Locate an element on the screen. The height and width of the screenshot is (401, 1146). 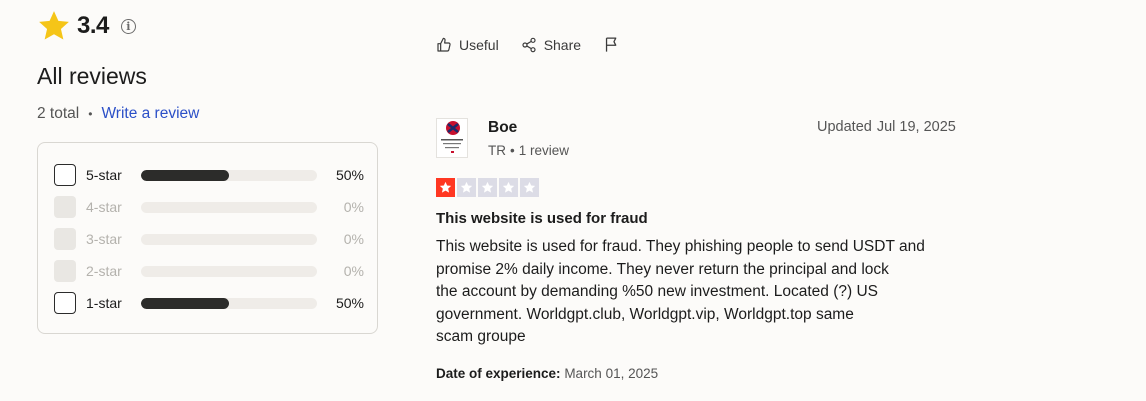
checkbox-2-star is located at coordinates (65, 271).